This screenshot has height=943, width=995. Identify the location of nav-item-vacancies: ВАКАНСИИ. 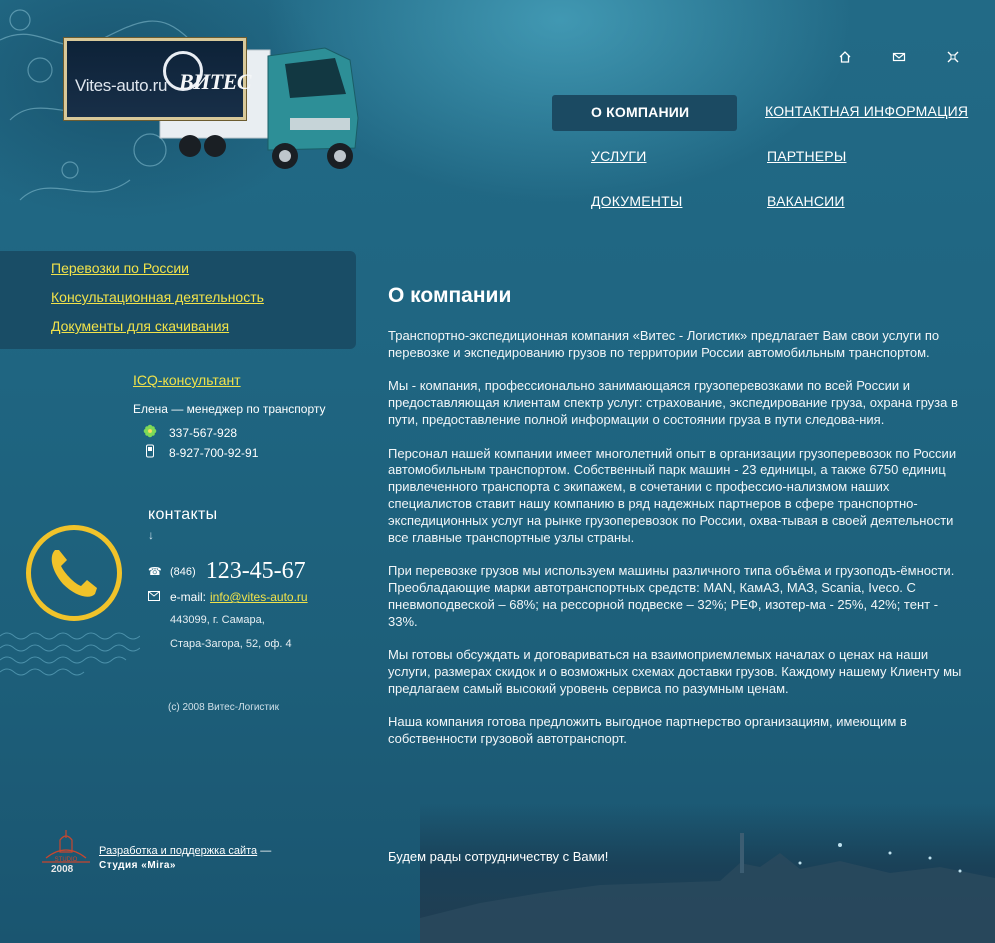
(806, 201).